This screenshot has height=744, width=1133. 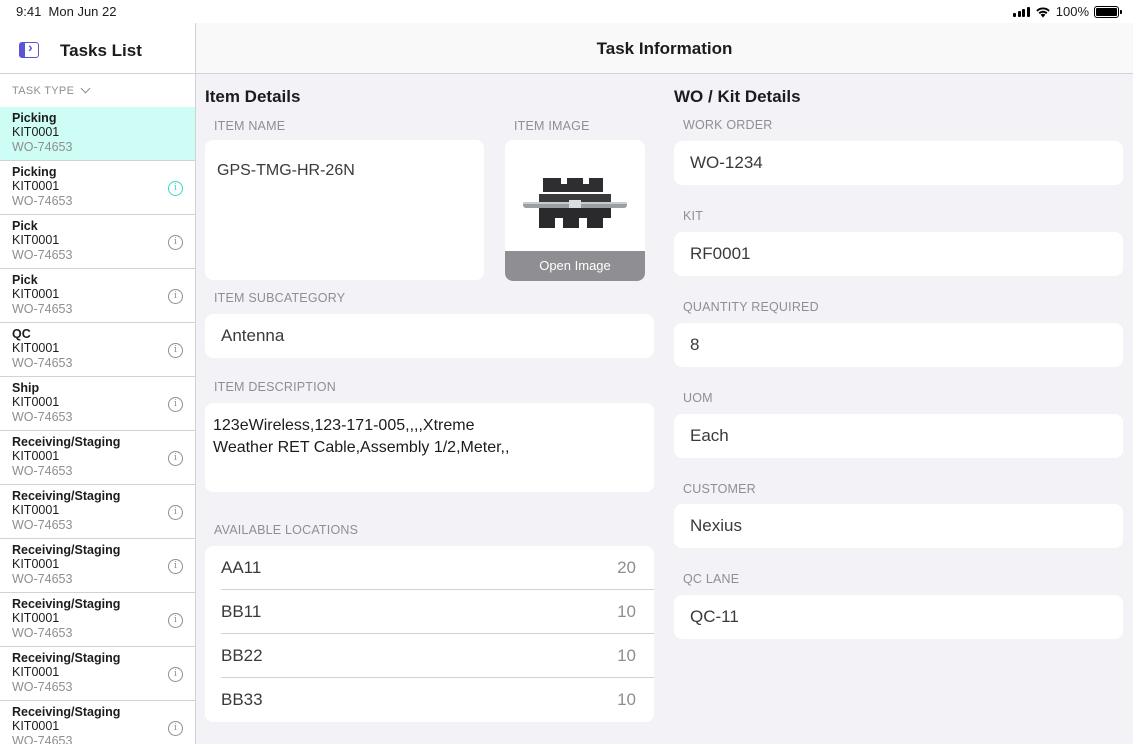 What do you see at coordinates (626, 567) in the screenshot?
I see `location-quantity: 20` at bounding box center [626, 567].